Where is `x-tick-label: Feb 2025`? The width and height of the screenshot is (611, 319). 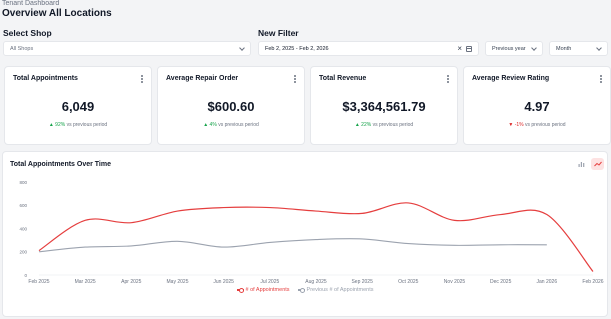
x-tick-label: Feb 2025 is located at coordinates (38, 282).